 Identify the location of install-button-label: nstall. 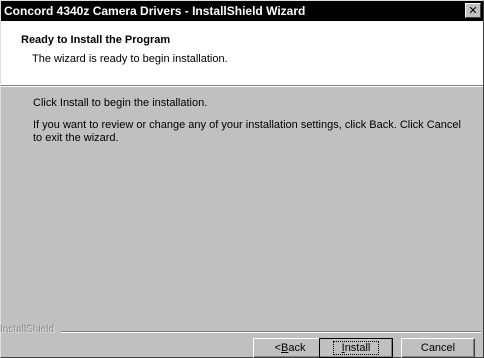
(357, 348).